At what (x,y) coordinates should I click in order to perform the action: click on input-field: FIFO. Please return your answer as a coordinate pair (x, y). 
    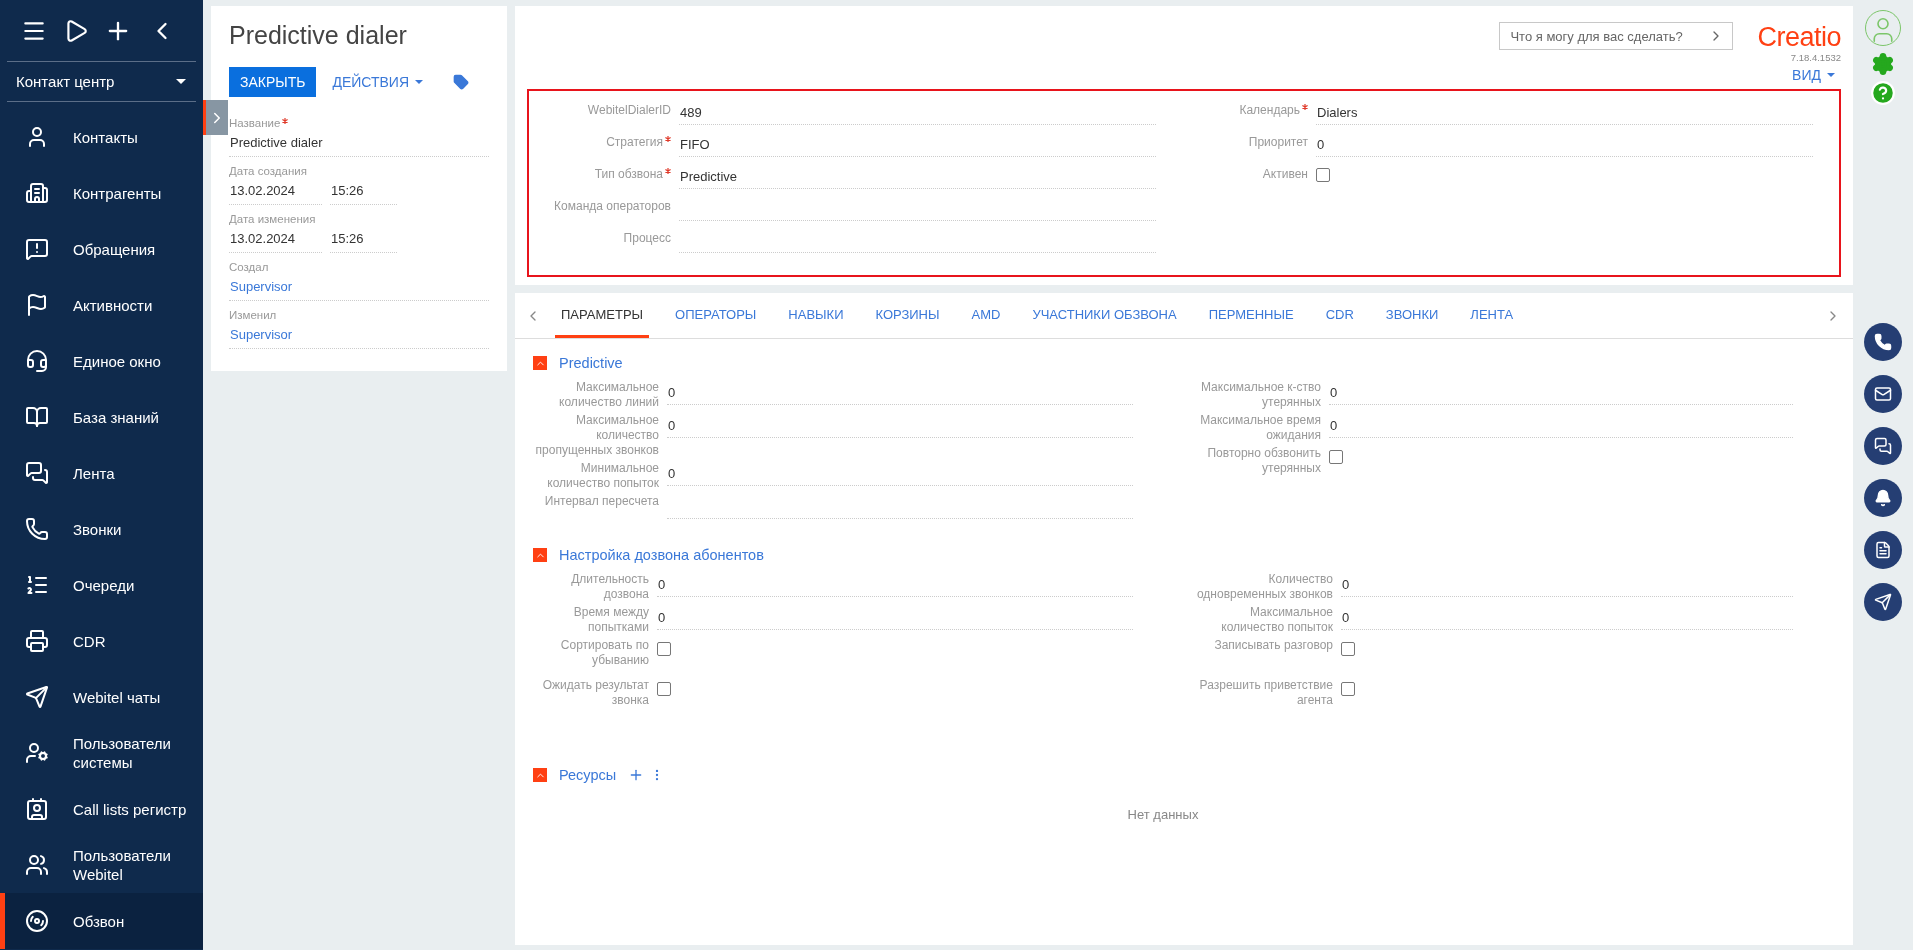
    Looking at the image, I should click on (917, 143).